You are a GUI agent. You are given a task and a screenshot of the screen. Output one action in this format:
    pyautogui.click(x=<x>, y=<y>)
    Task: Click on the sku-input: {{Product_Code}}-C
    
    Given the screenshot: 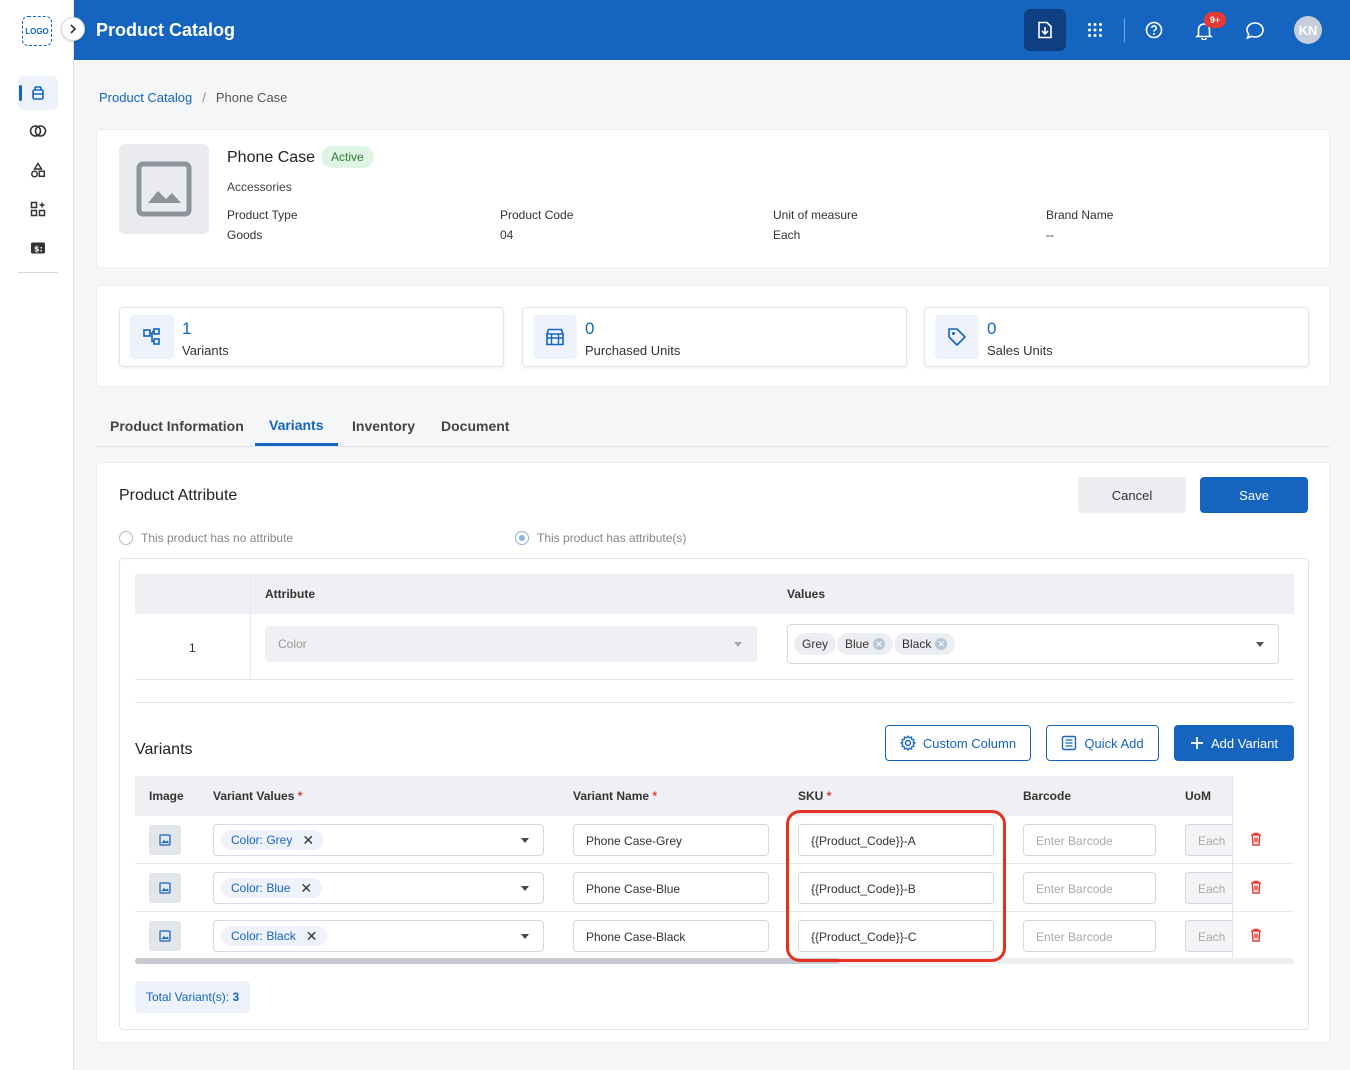 What is the action you would take?
    pyautogui.click(x=896, y=936)
    